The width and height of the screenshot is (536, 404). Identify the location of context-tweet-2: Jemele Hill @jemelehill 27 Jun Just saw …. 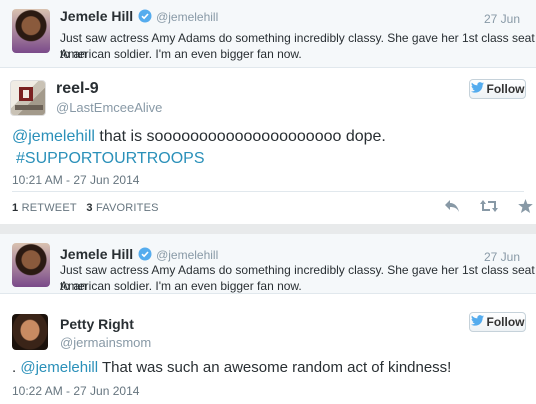
(268, 264).